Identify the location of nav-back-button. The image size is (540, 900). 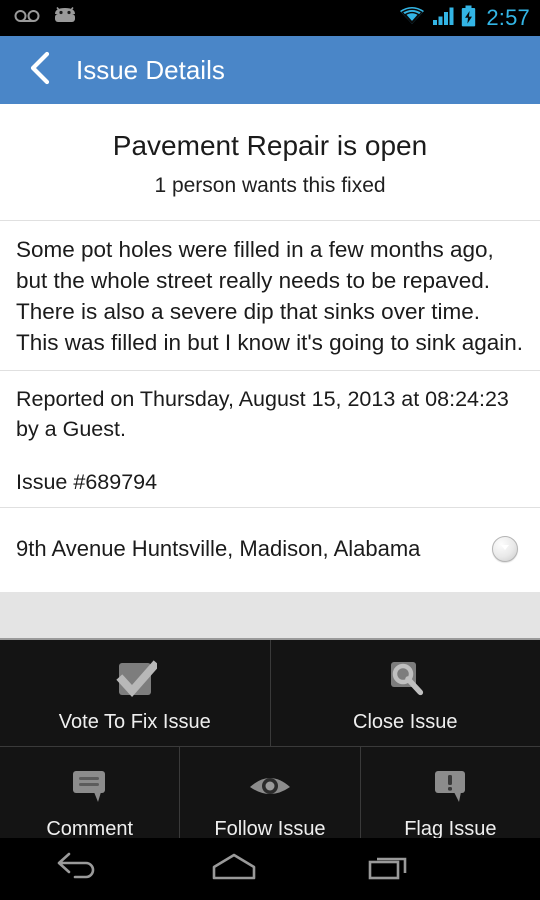
(78, 869).